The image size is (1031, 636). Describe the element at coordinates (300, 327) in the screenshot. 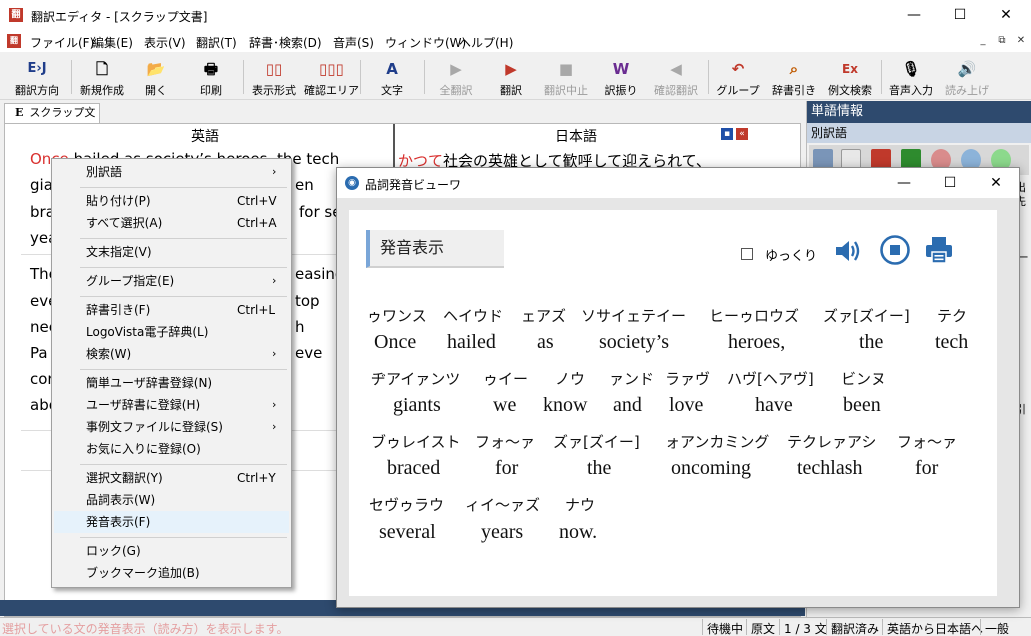

I see `source-fragment: h` at that location.